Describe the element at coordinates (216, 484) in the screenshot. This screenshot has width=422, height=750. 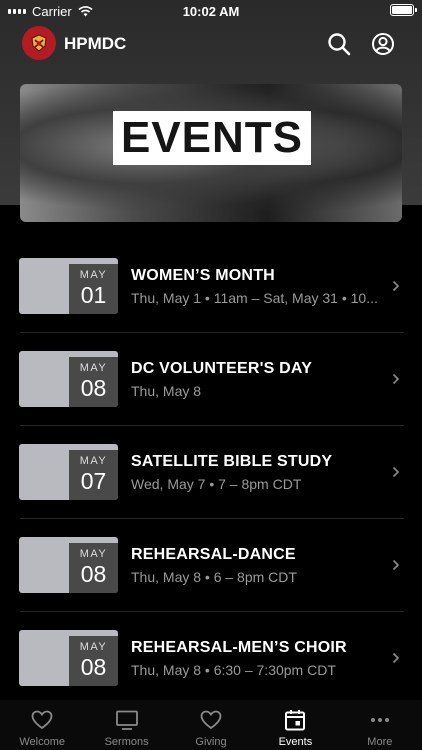
I see `event-subtitle: Wed, May 7 • 7 – 8pm CDT` at that location.